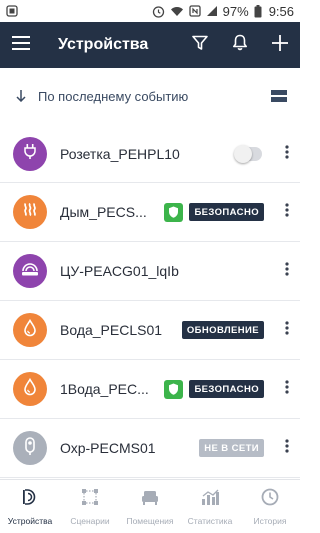 The height and width of the screenshot is (533, 320). What do you see at coordinates (210, 499) in the screenshot?
I see `statistics-icon` at bounding box center [210, 499].